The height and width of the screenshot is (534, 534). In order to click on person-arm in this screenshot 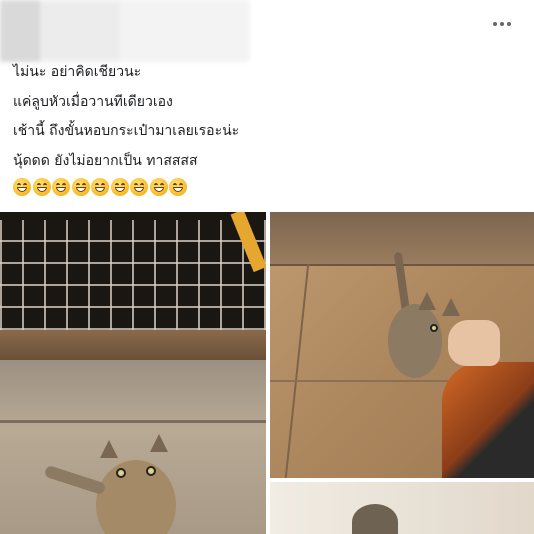, I will do `click(488, 420)`.